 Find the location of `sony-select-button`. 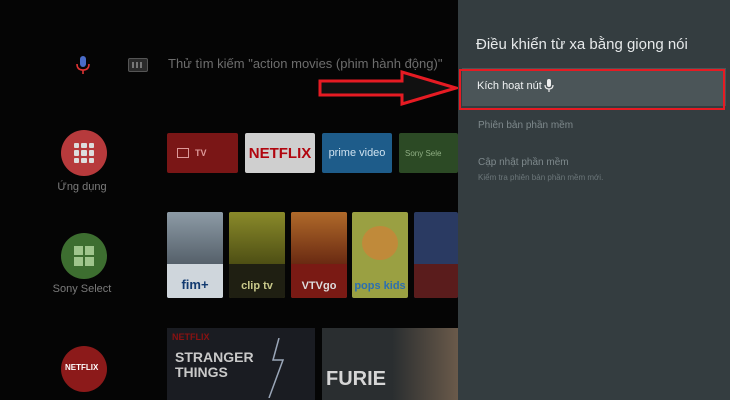

sony-select-button is located at coordinates (84, 256).